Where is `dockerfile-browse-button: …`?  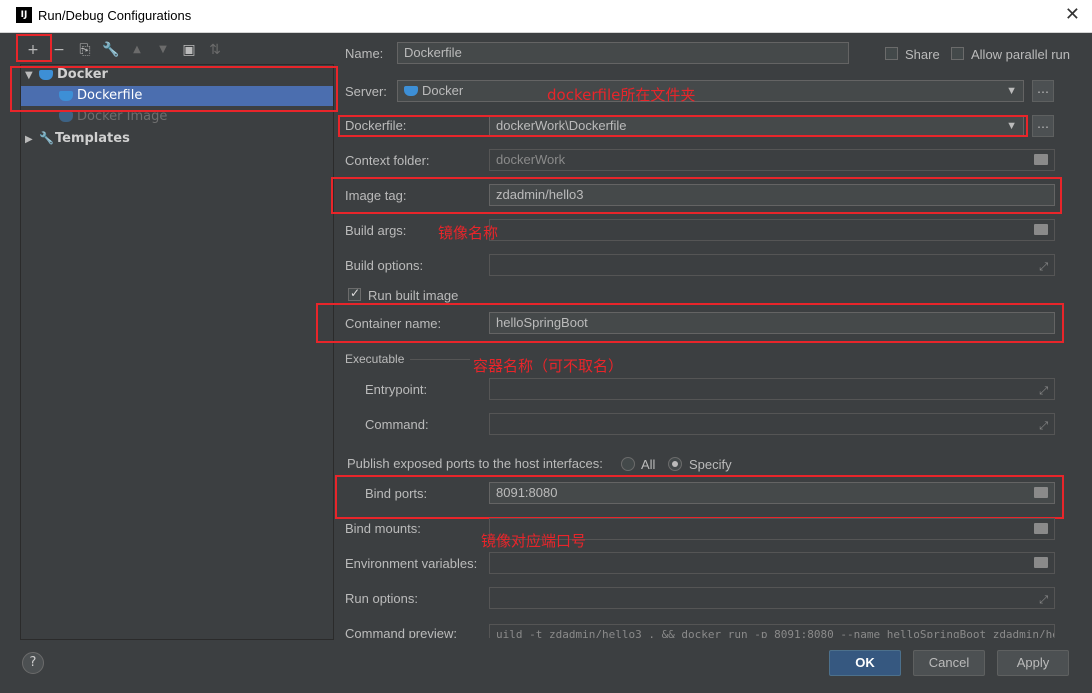 dockerfile-browse-button: … is located at coordinates (1043, 126).